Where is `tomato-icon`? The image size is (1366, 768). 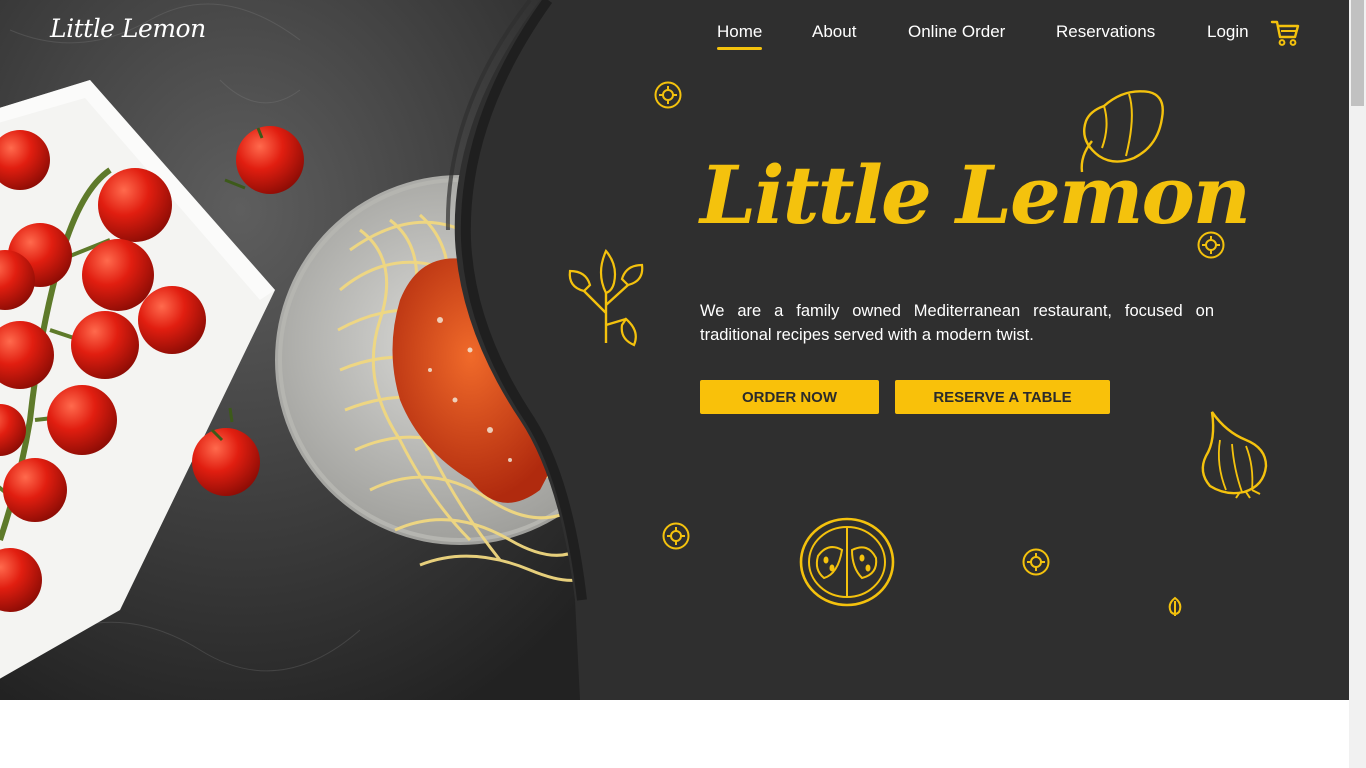 tomato-icon is located at coordinates (847, 562).